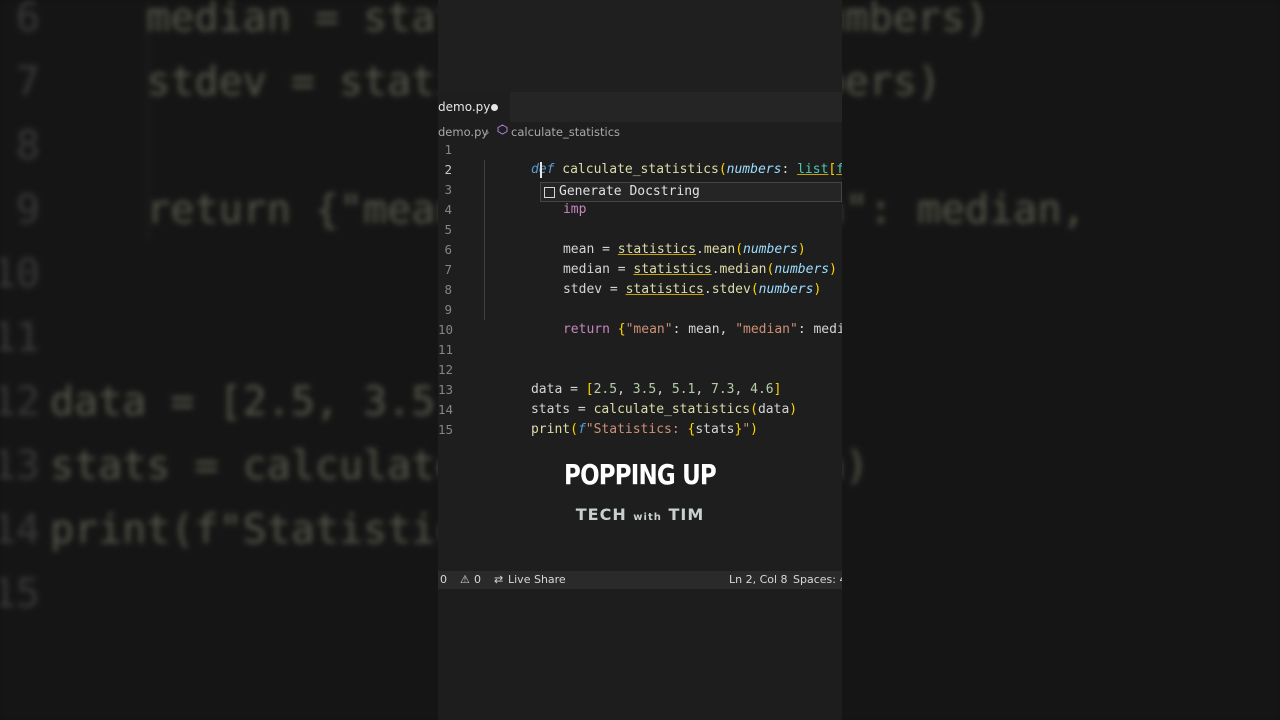  What do you see at coordinates (640, 474) in the screenshot?
I see `video-caption: POPPING UP` at bounding box center [640, 474].